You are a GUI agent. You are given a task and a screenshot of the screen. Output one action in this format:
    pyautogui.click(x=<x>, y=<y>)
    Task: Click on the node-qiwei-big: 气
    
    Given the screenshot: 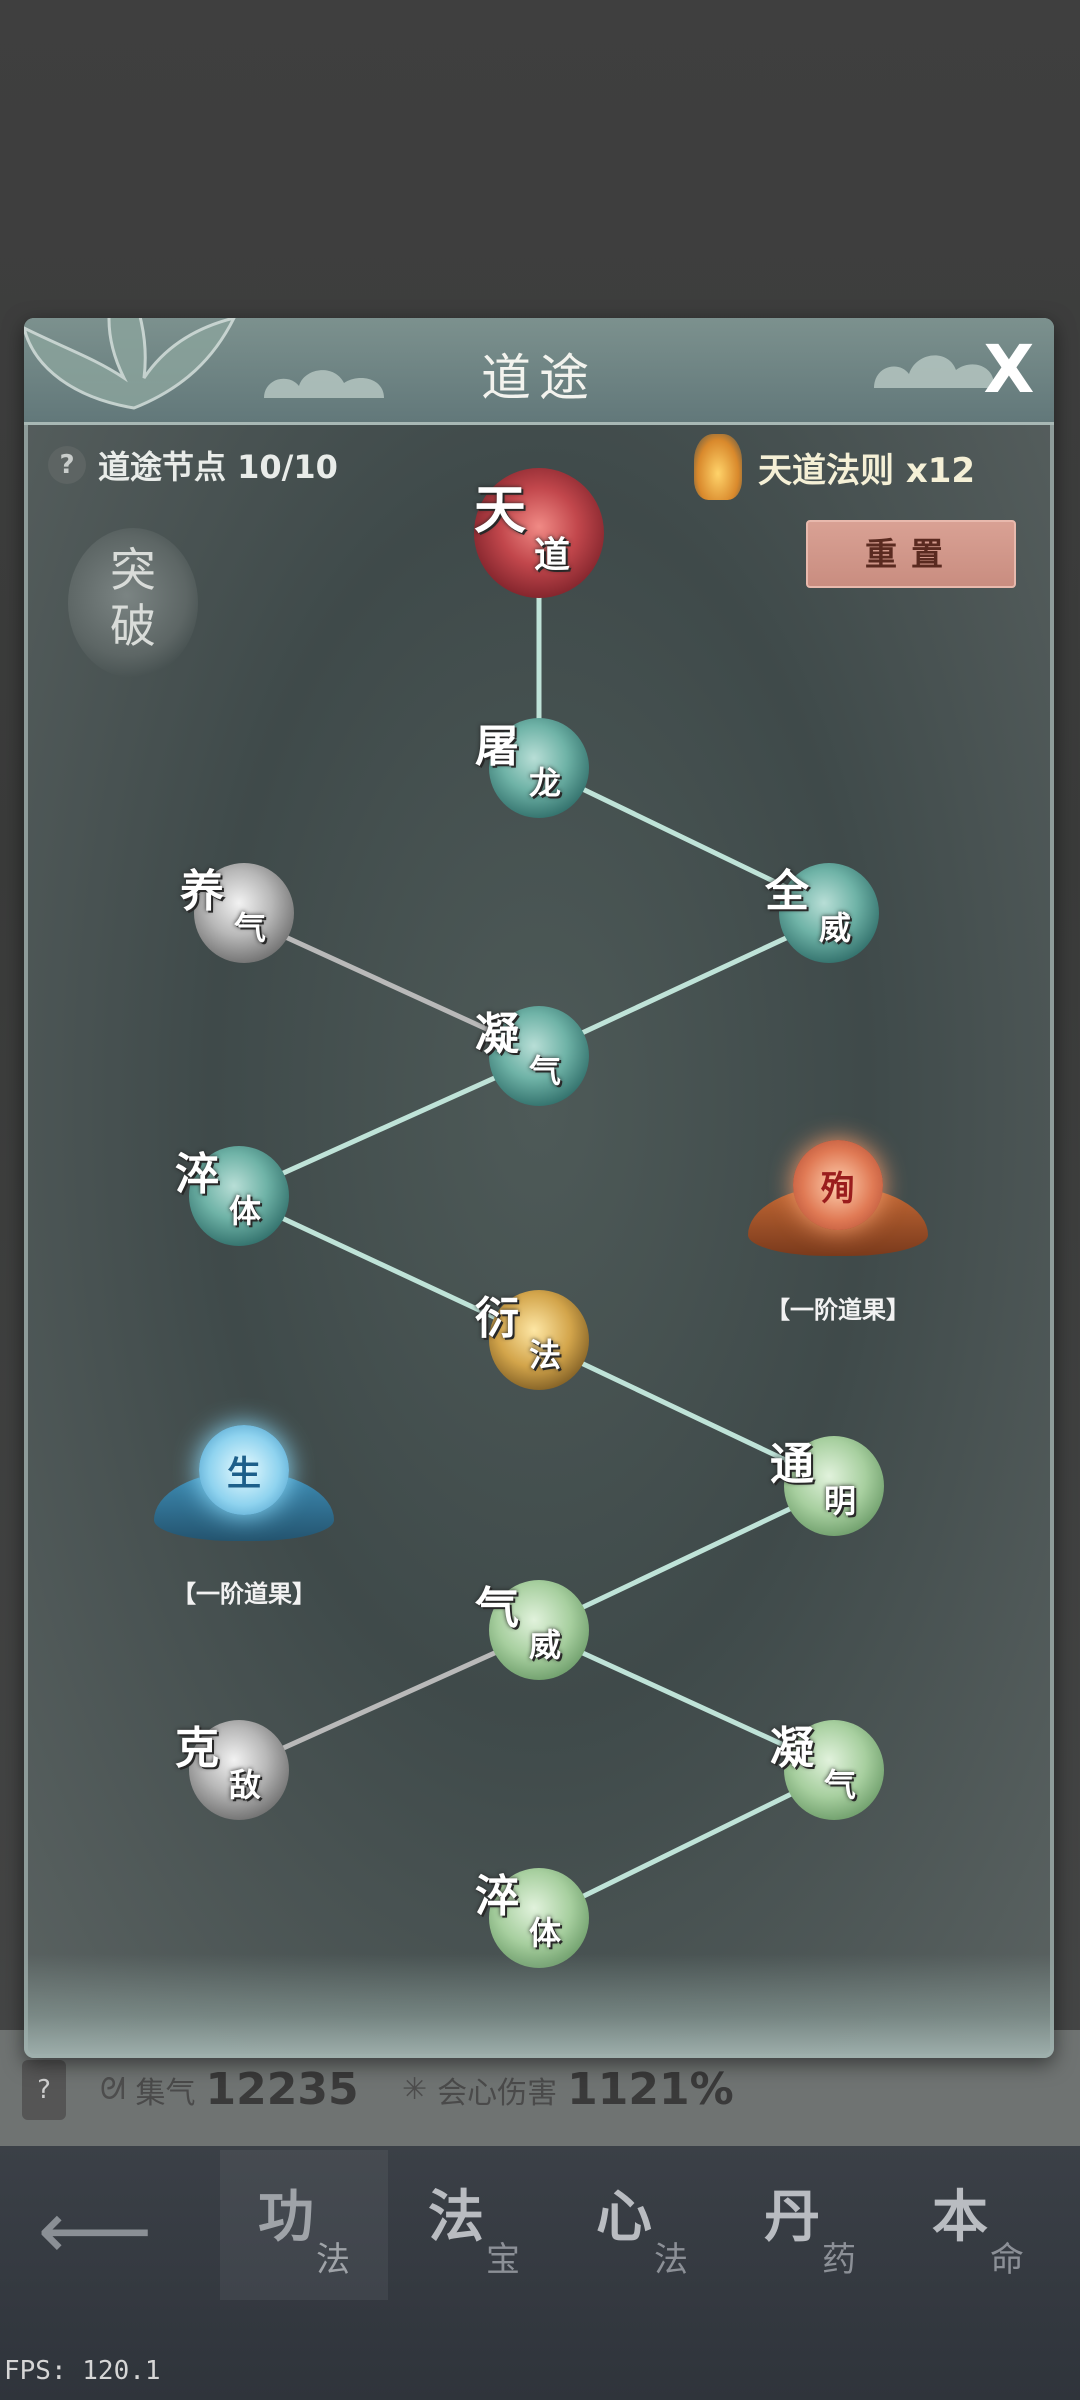 What is the action you would take?
    pyautogui.click(x=497, y=1608)
    